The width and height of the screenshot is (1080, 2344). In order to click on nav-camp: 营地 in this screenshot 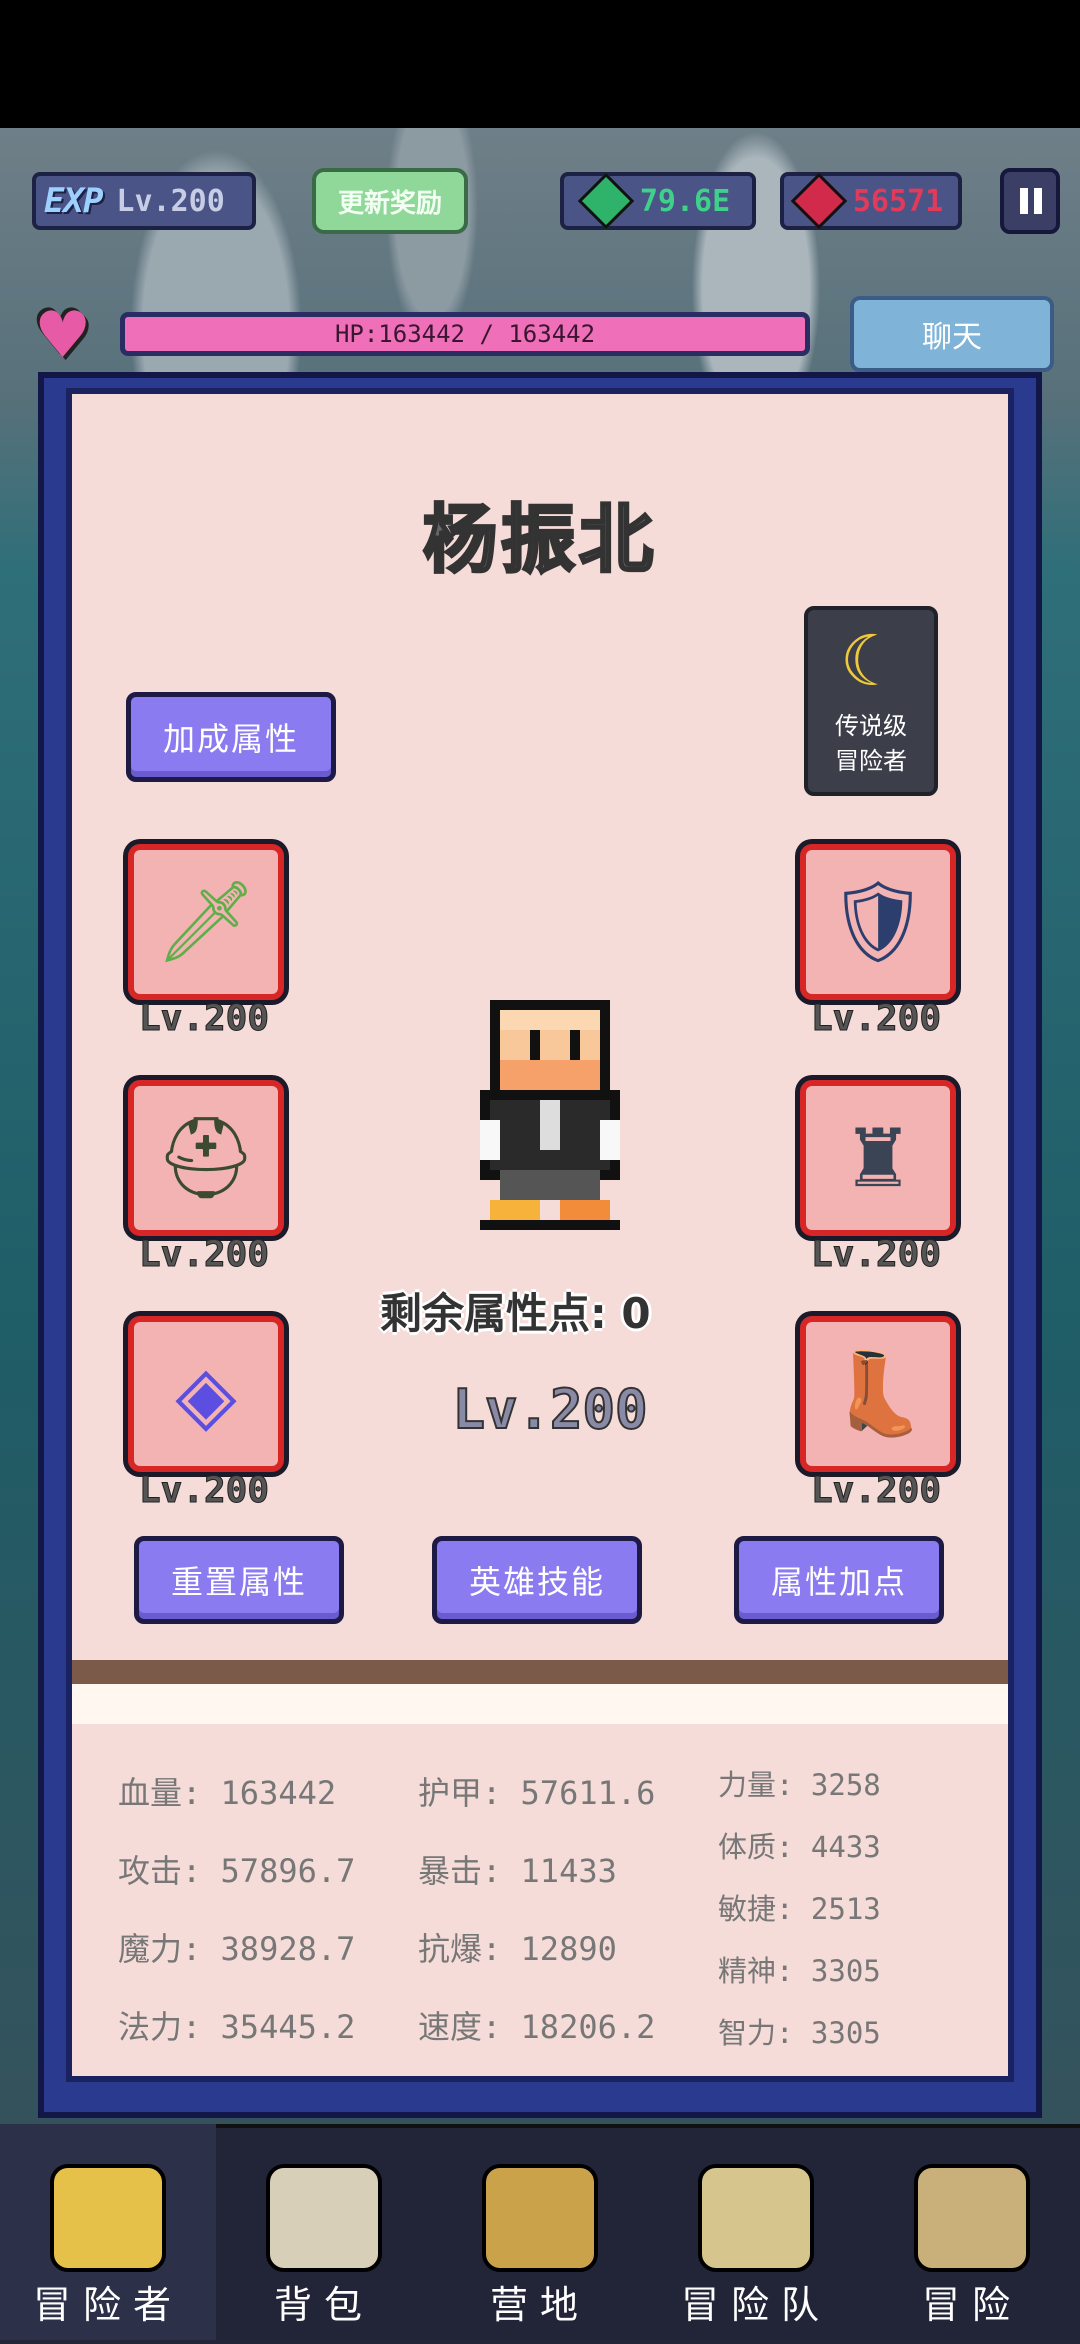, I will do `click(540, 2232)`.